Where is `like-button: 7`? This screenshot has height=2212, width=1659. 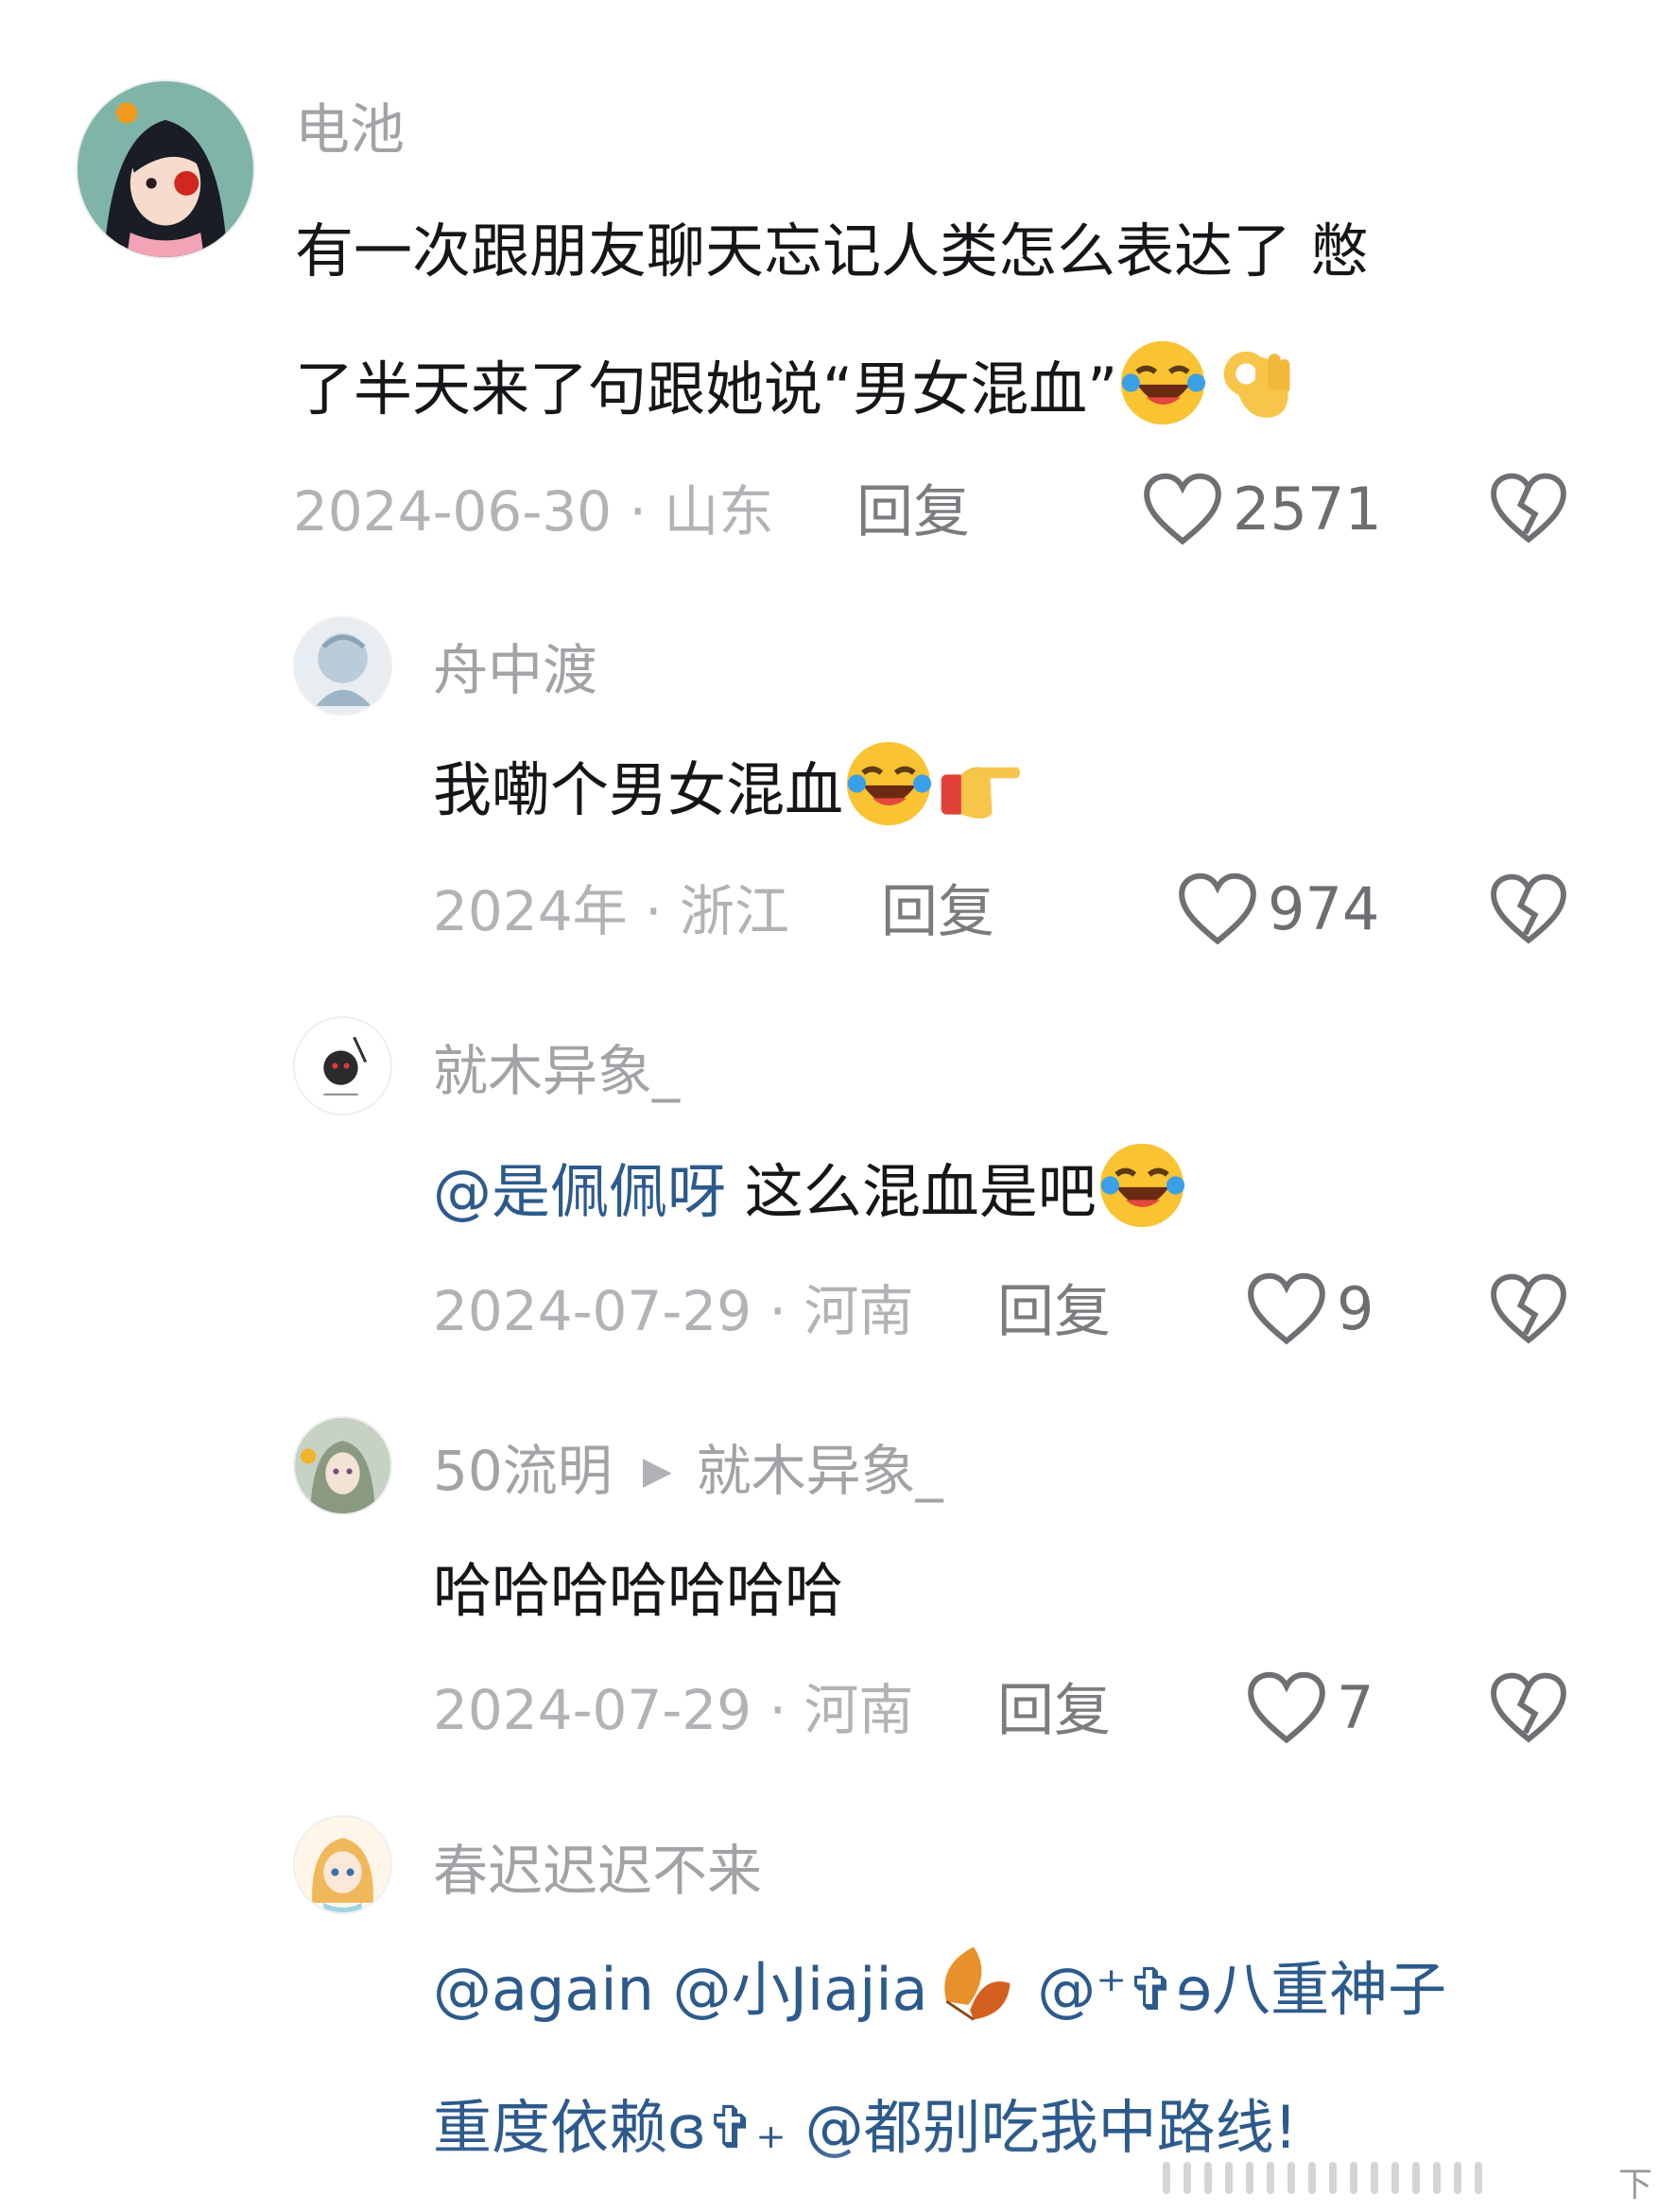
like-button: 7 is located at coordinates (1310, 1708).